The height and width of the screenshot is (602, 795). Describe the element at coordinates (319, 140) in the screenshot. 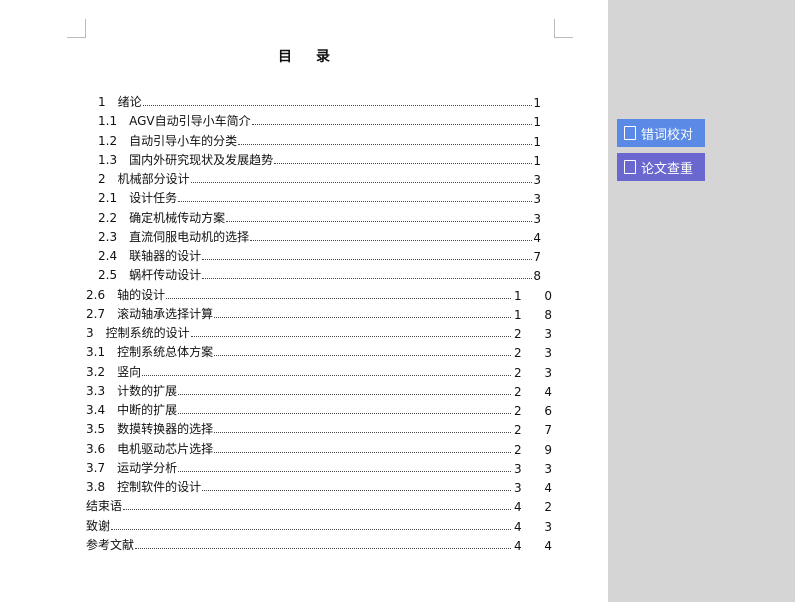

I see `toc-entry: 1.2 自动引导小车的分类 1` at that location.